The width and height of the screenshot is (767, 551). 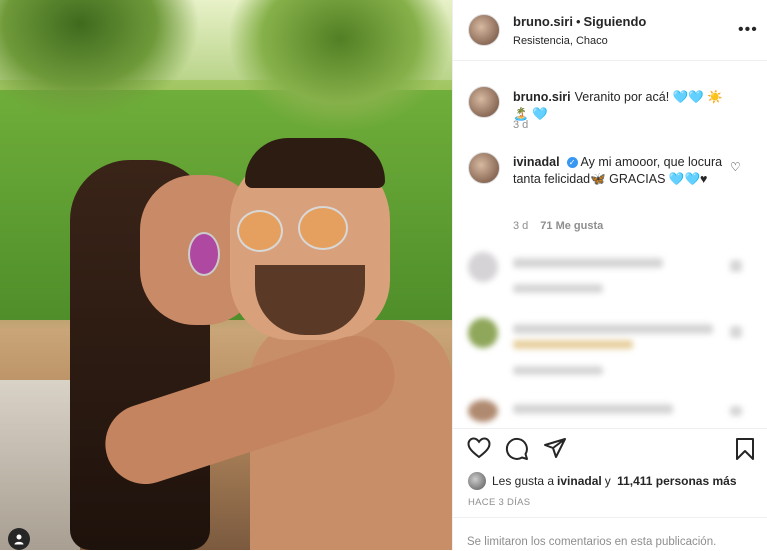 I want to click on header-title: bruno.siri • Siguiendo, so click(x=579, y=21).